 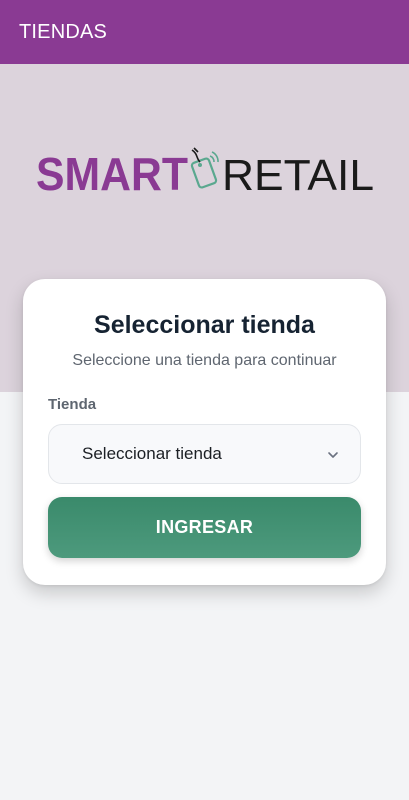 I want to click on card-title: Seleccionar tienda, so click(x=204, y=325).